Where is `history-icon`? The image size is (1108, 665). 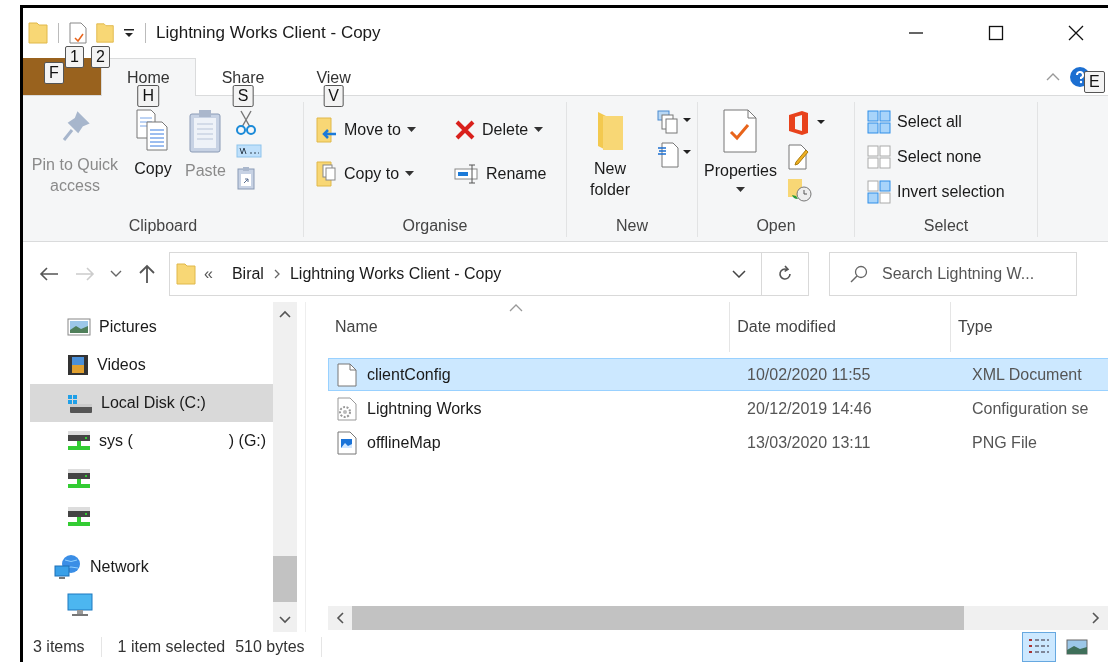 history-icon is located at coordinates (799, 190).